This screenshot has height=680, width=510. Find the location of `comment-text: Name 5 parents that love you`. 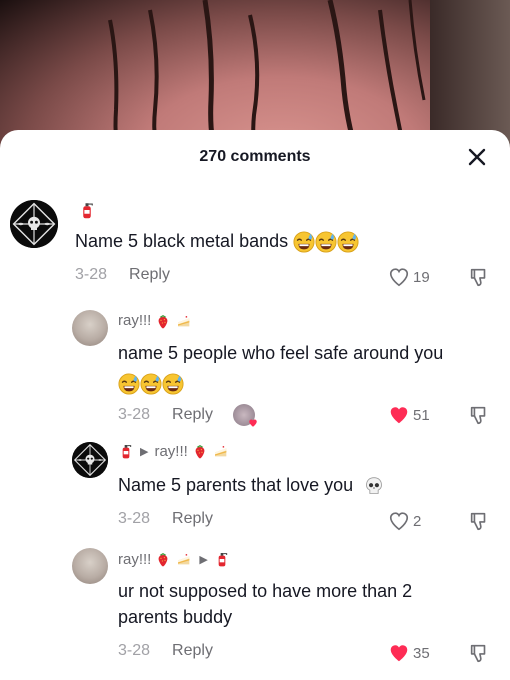

comment-text: Name 5 parents that love you is located at coordinates (236, 485).